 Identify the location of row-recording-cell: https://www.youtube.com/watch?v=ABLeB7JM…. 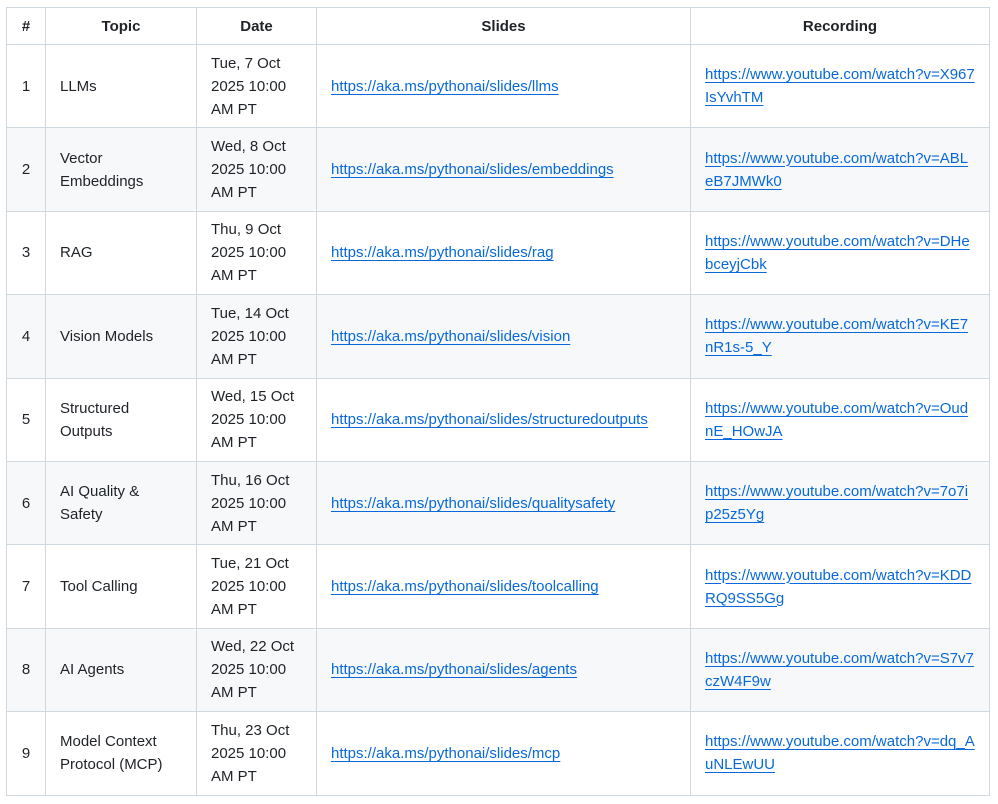
(840, 169).